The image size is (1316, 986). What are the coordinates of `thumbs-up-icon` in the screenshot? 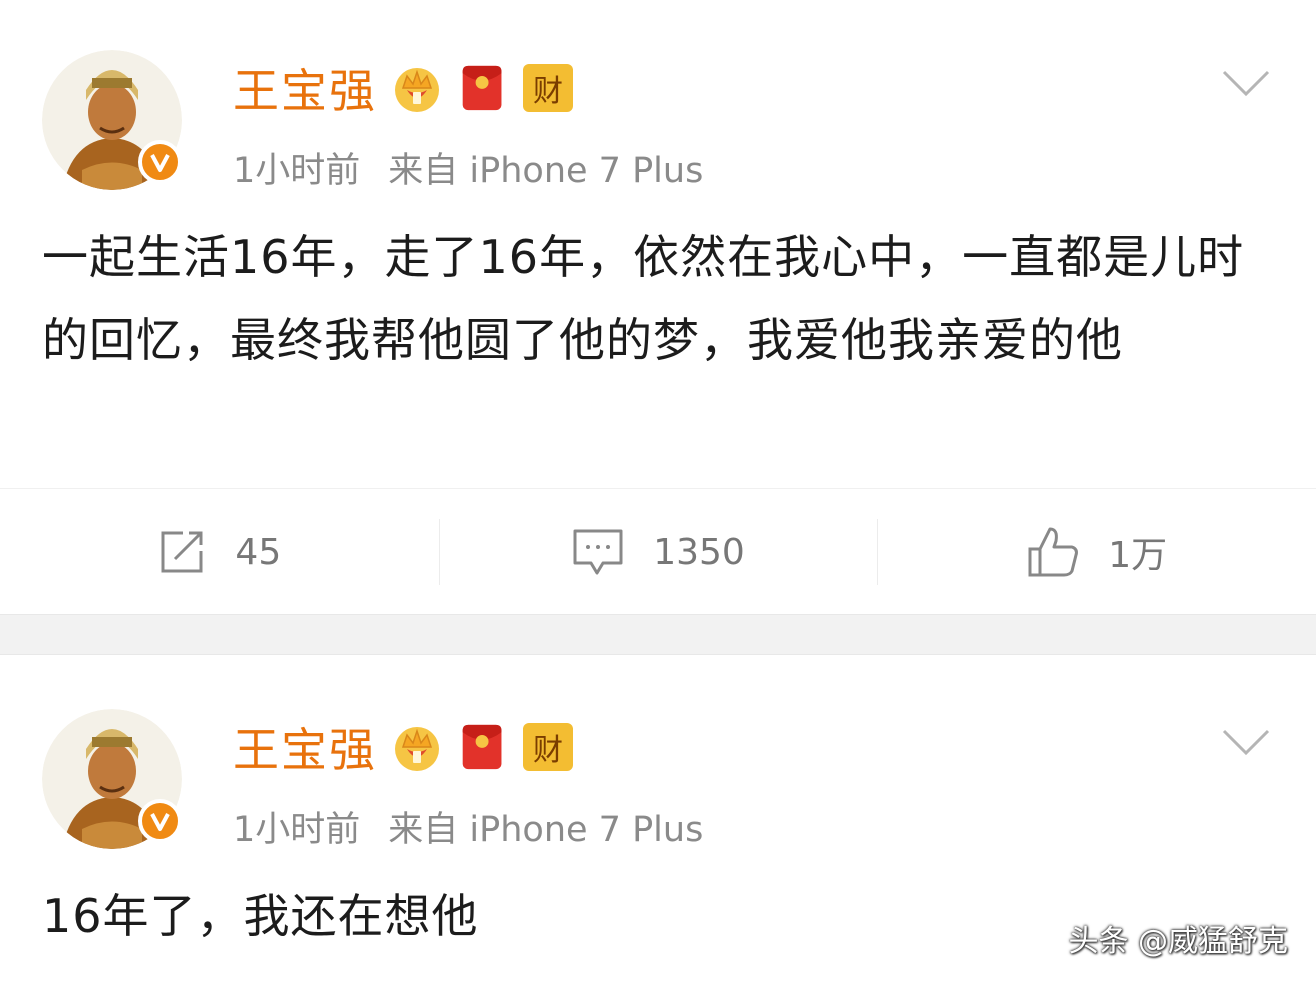 It's located at (1053, 552).